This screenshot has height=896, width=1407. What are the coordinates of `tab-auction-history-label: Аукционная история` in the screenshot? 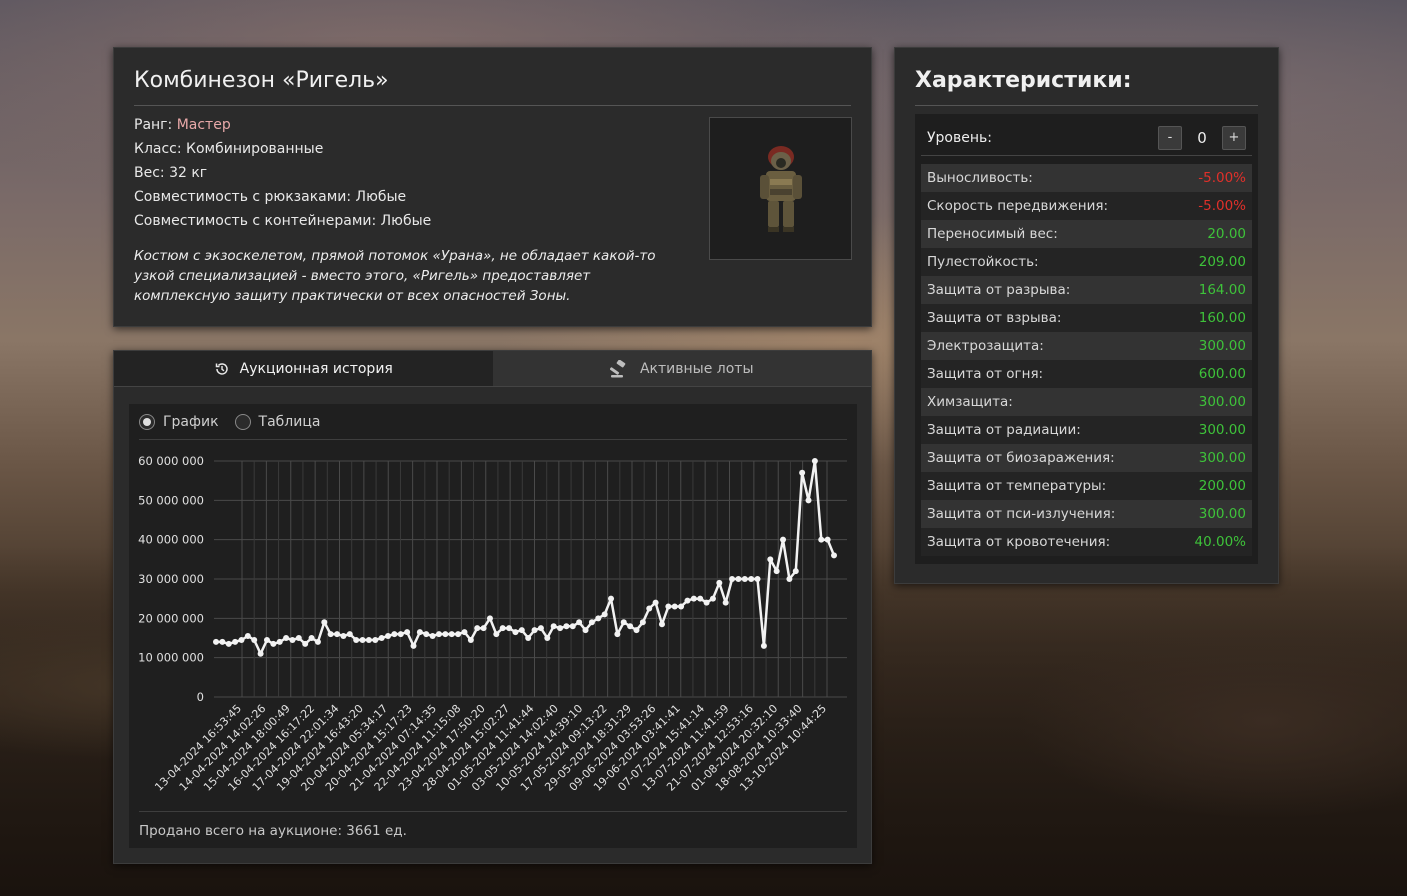 It's located at (316, 368).